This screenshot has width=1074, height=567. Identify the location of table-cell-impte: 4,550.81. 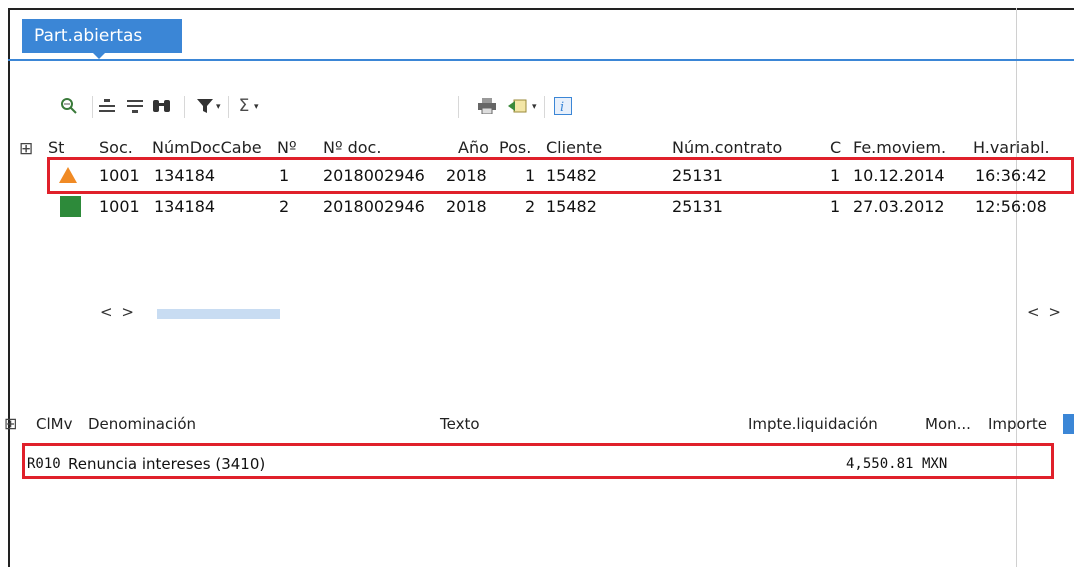
(879, 464).